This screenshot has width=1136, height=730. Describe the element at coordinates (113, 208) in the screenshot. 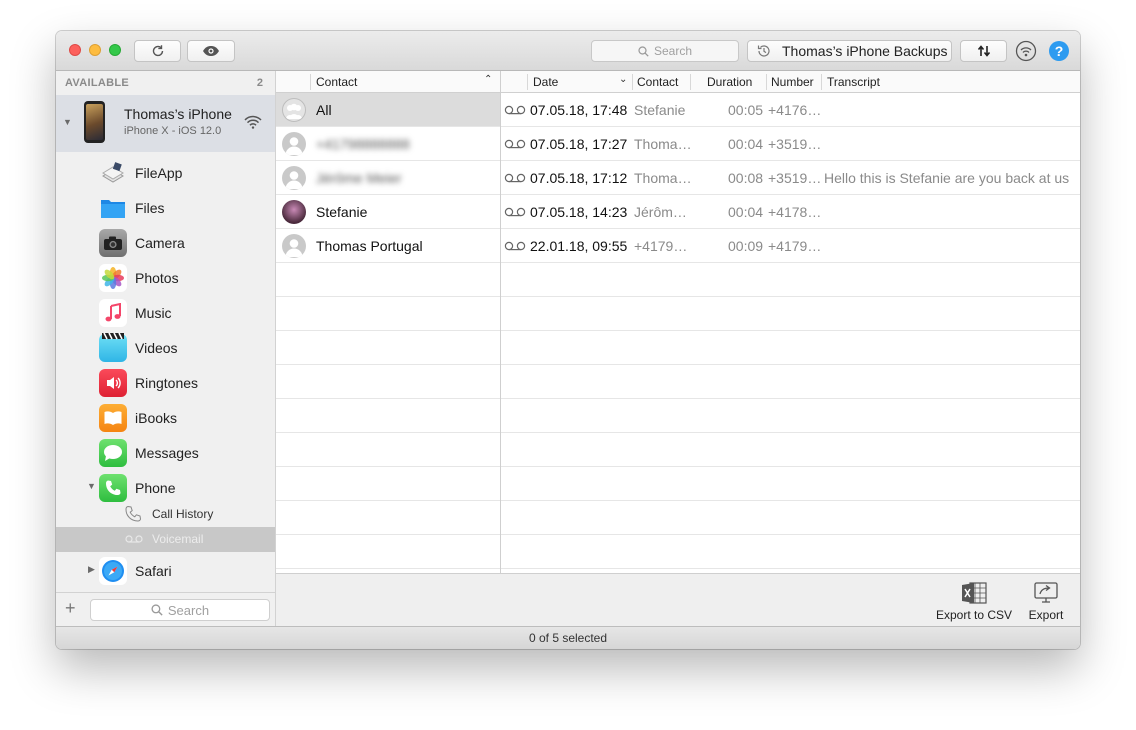

I see `files-icon` at that location.